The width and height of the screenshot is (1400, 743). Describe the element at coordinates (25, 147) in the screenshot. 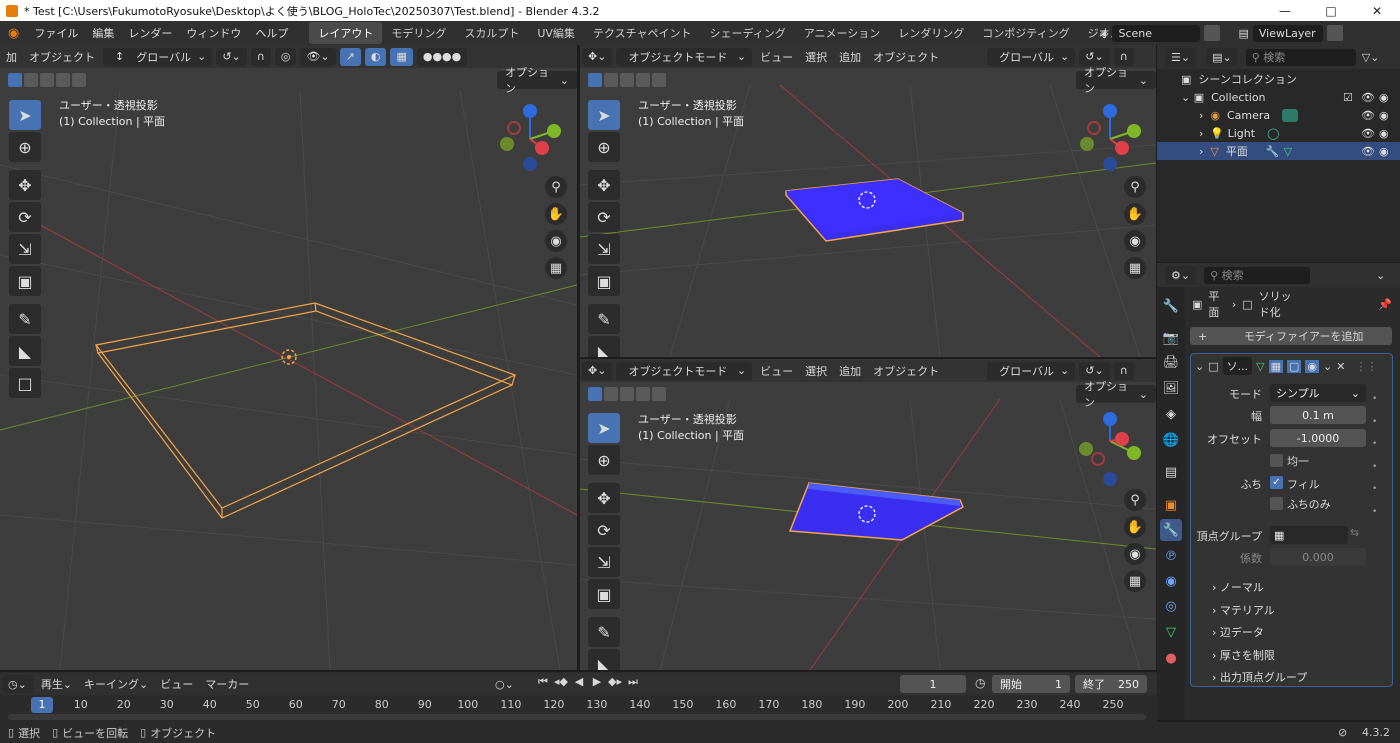

I see `cursor-tool-icon: ⊕` at that location.